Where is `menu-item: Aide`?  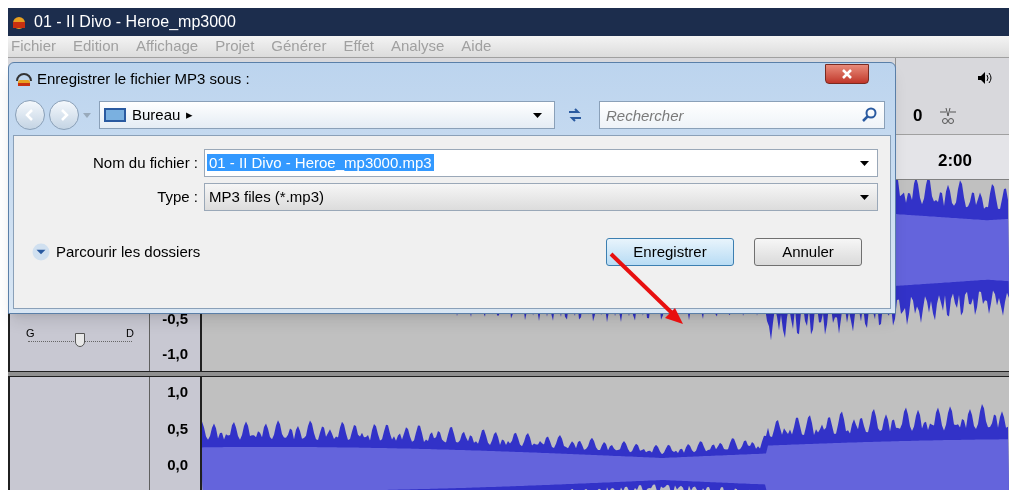 menu-item: Aide is located at coordinates (476, 46).